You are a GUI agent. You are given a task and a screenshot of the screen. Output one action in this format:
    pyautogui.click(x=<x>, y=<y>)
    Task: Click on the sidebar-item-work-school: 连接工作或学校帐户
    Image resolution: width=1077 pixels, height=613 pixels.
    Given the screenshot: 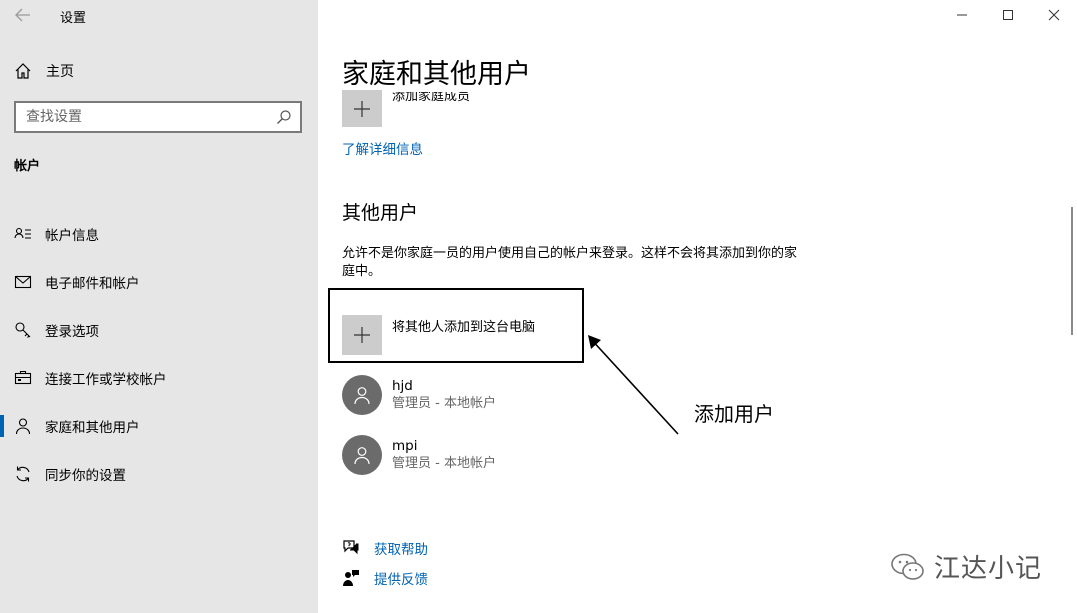 What is the action you would take?
    pyautogui.click(x=159, y=378)
    